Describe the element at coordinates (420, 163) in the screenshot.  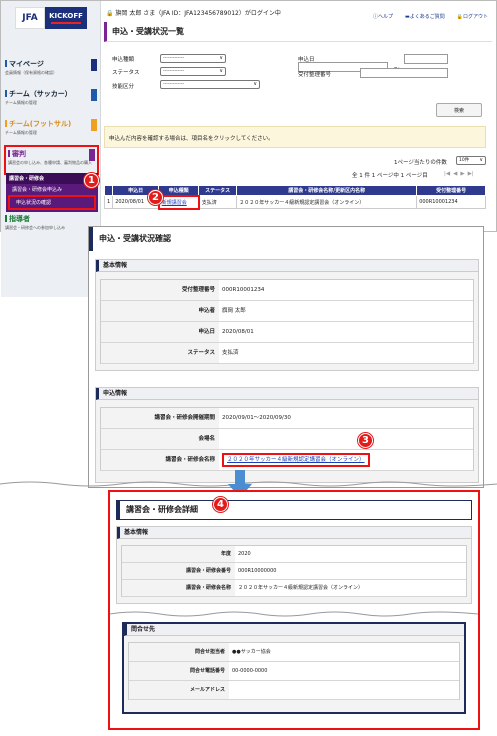
I see `per-page-label: 1ページ当たりの件数` at that location.